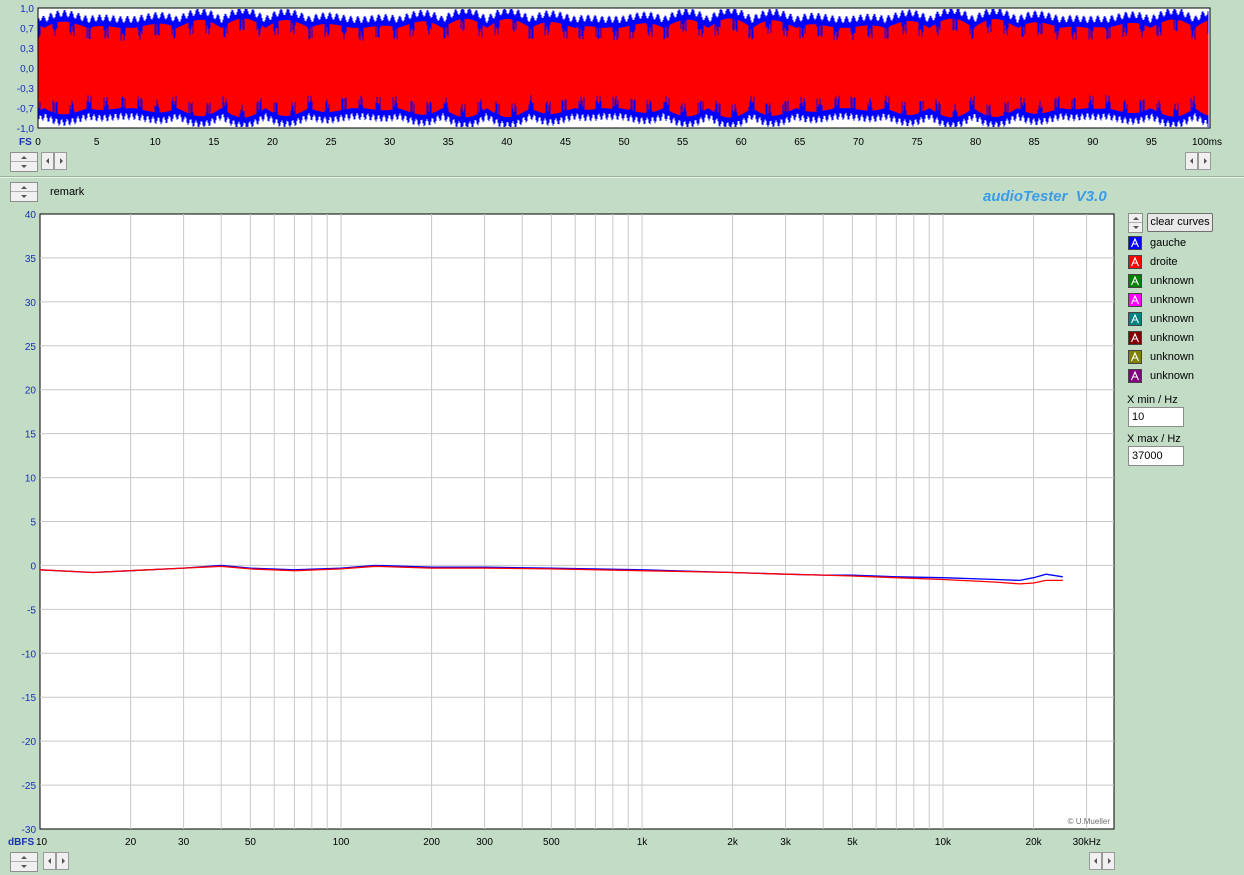 The height and width of the screenshot is (875, 1244). I want to click on freq-x-tick: 5k, so click(853, 842).